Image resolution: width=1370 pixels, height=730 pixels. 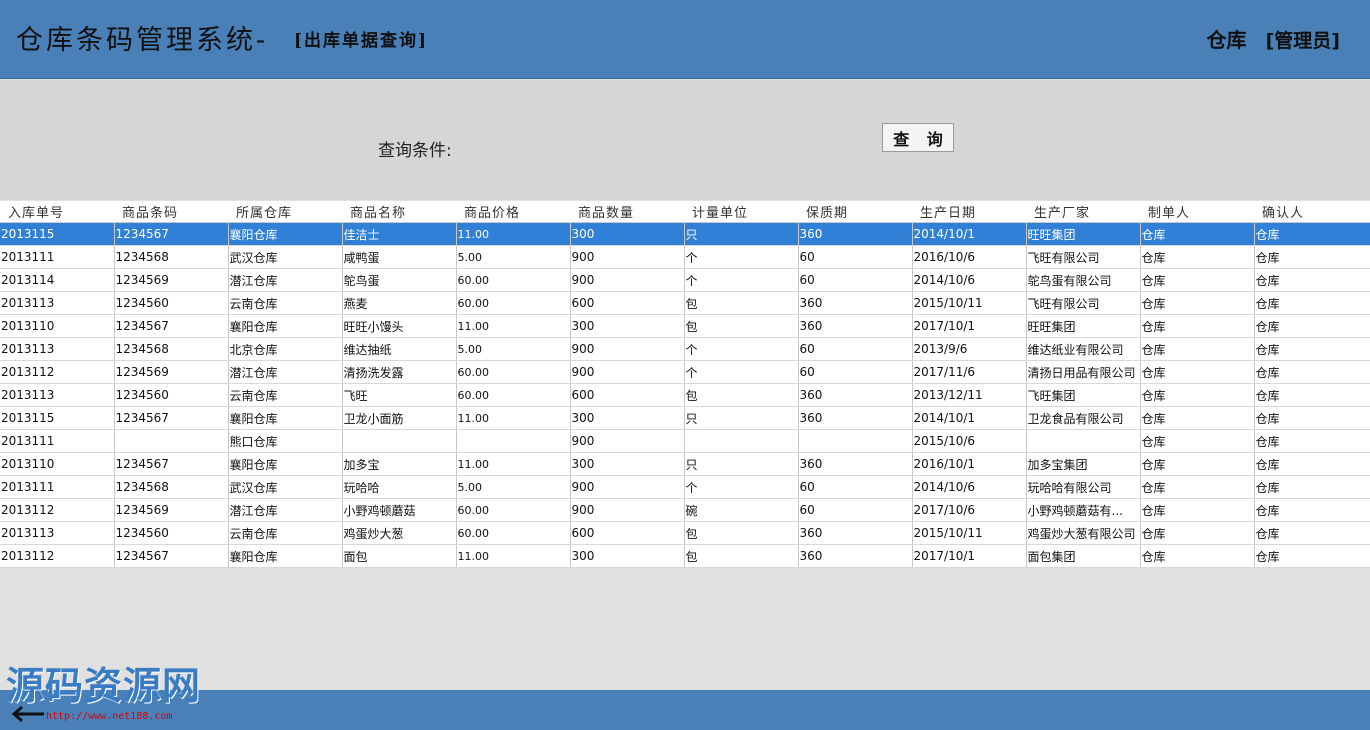 I want to click on table-cell: 2013111, so click(x=57, y=441).